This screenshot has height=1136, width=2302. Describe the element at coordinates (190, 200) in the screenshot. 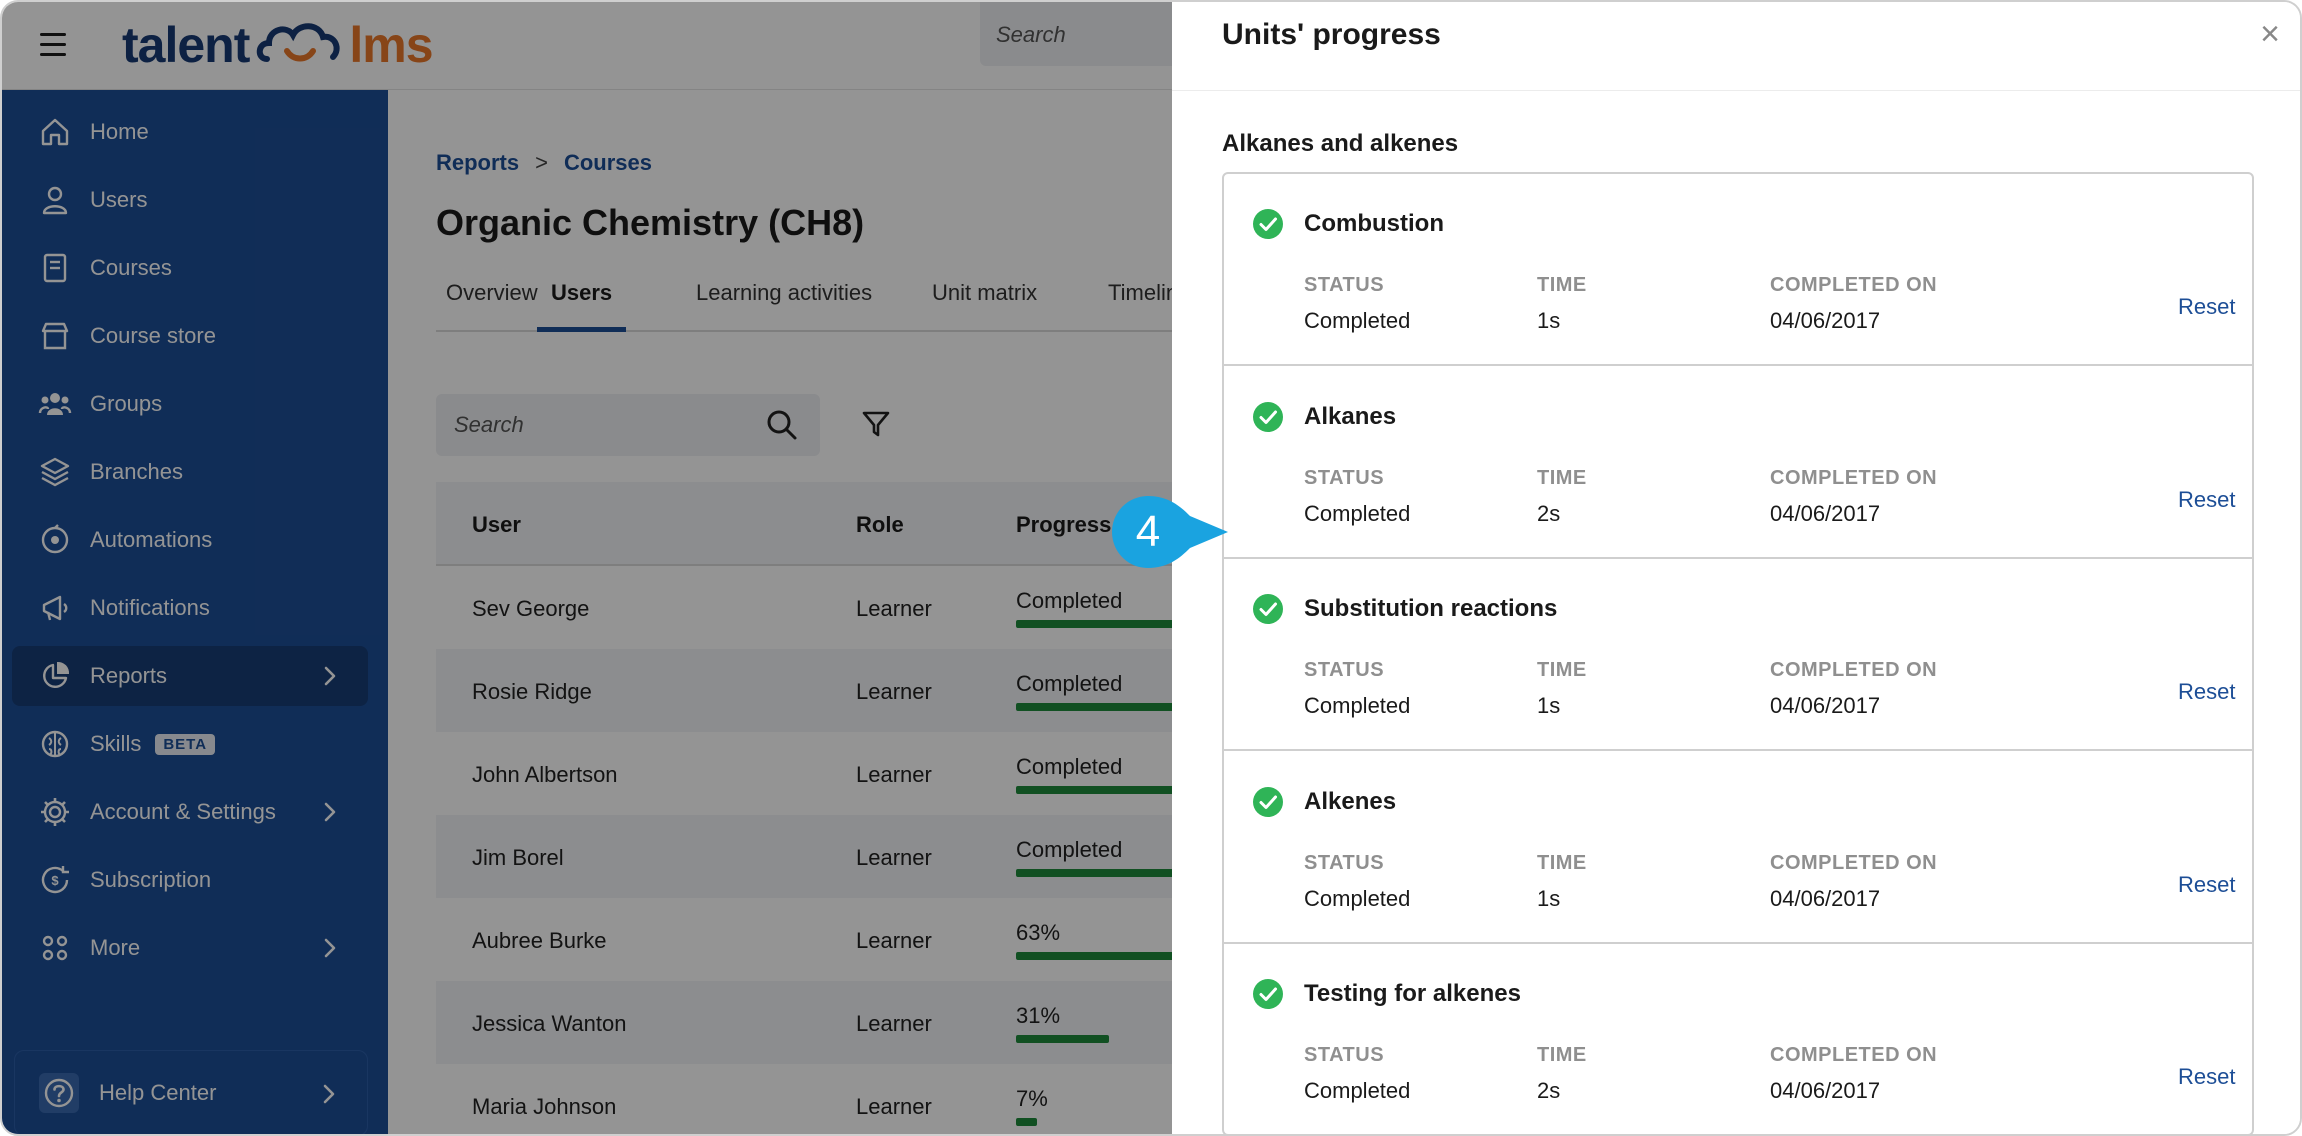

I see `sidebar-item-users: Users` at that location.